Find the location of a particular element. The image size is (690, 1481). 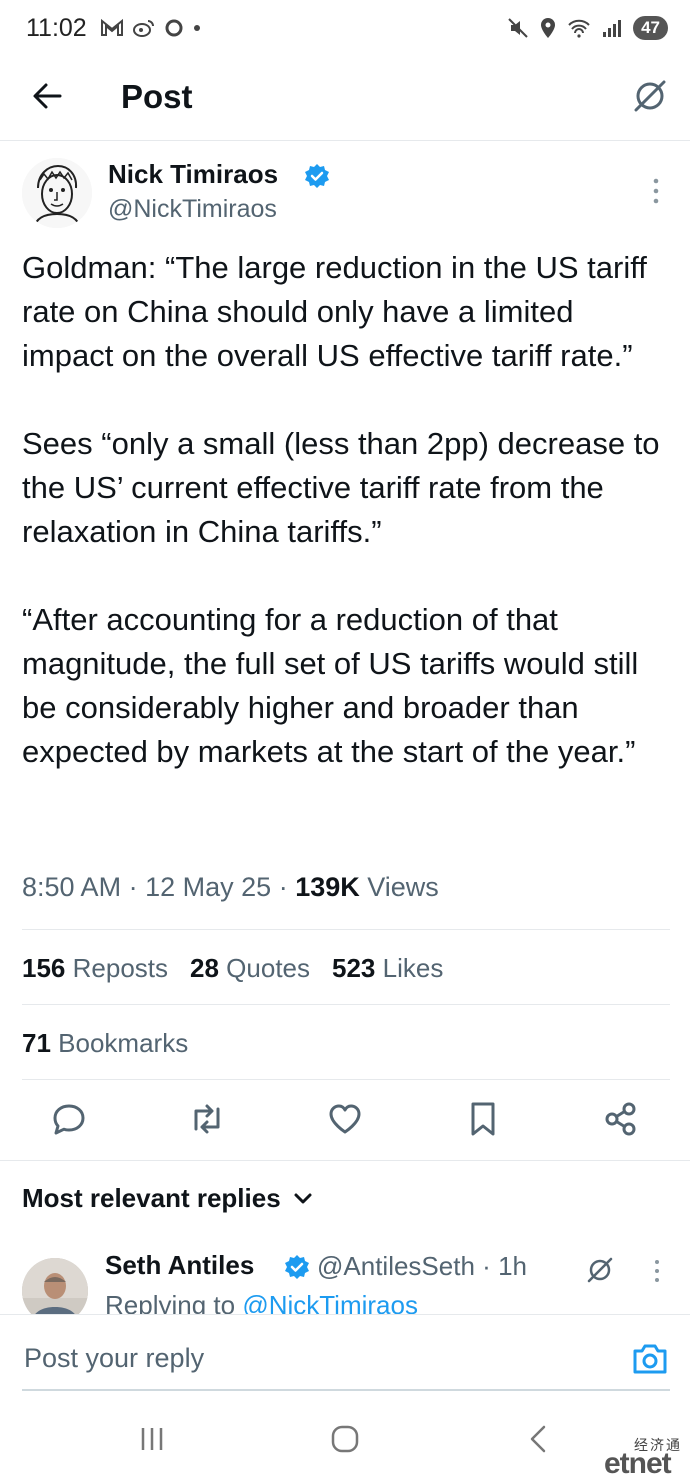

author-name: Nick Timiraos is located at coordinates (193, 174).